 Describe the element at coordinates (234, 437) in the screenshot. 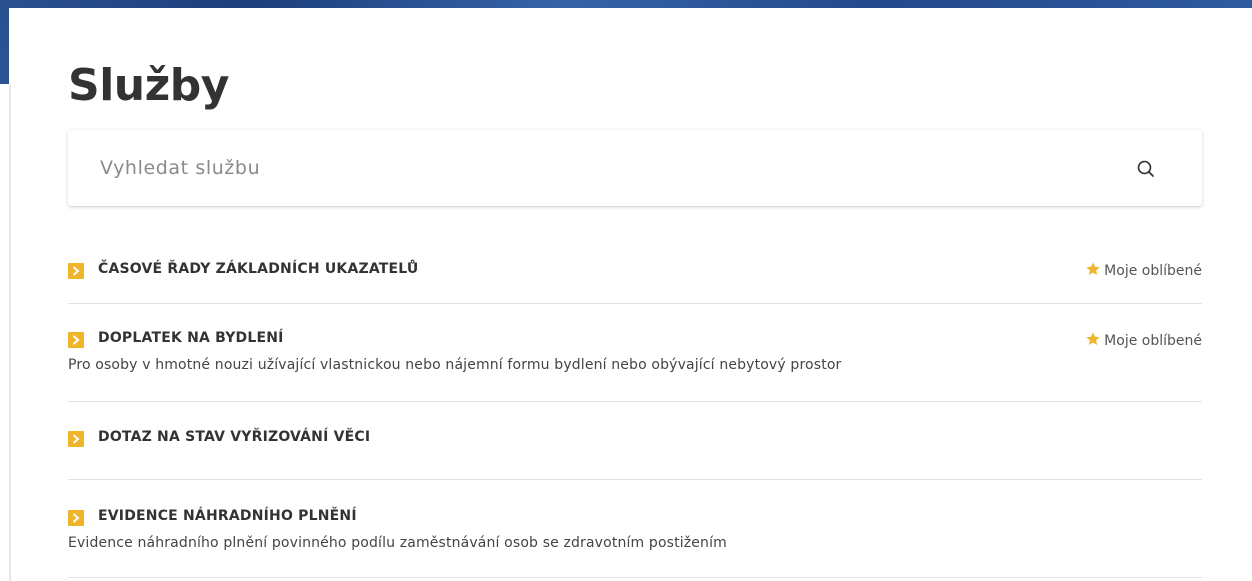

I see `service-title-link: DOTAZ NA STAV VYŘIZOVÁNÍ VĚCI` at that location.